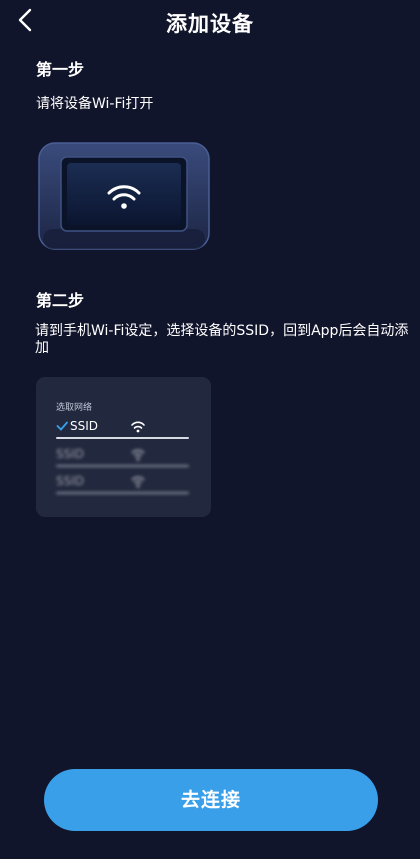 The width and height of the screenshot is (420, 859). I want to click on network-list-label: 选取网络, so click(74, 408).